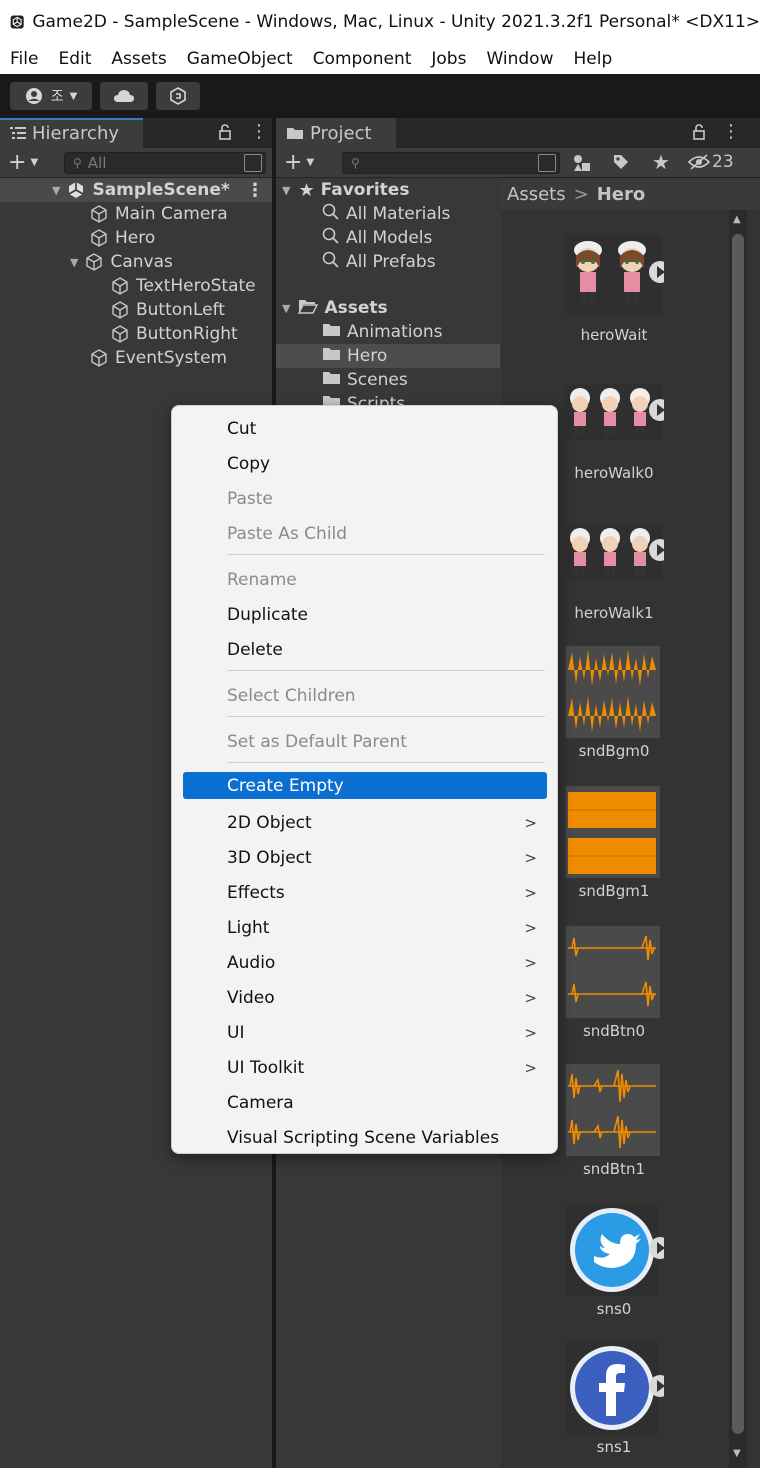 This screenshot has width=760, height=1468. I want to click on menu-edit: Edit, so click(74, 59).